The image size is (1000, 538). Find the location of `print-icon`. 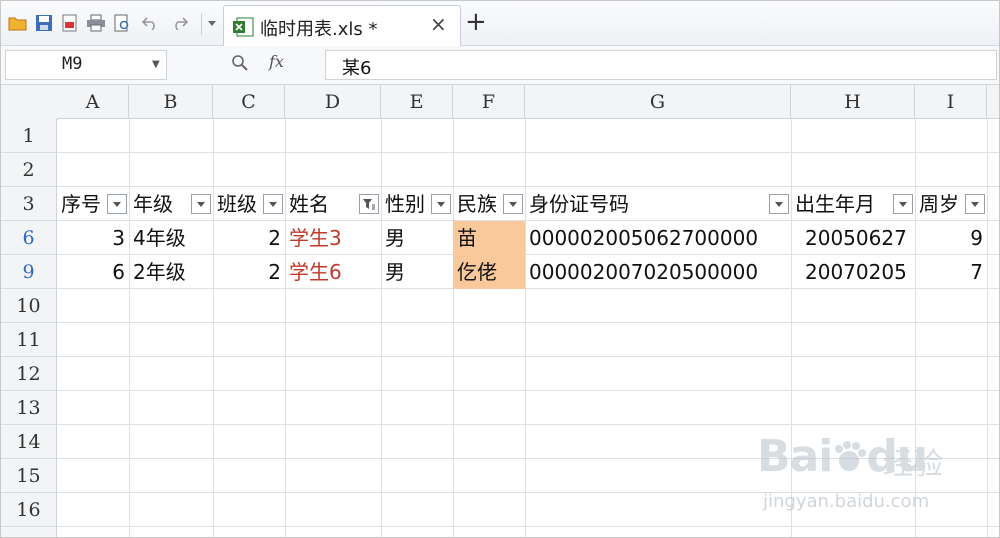

print-icon is located at coordinates (96, 23).